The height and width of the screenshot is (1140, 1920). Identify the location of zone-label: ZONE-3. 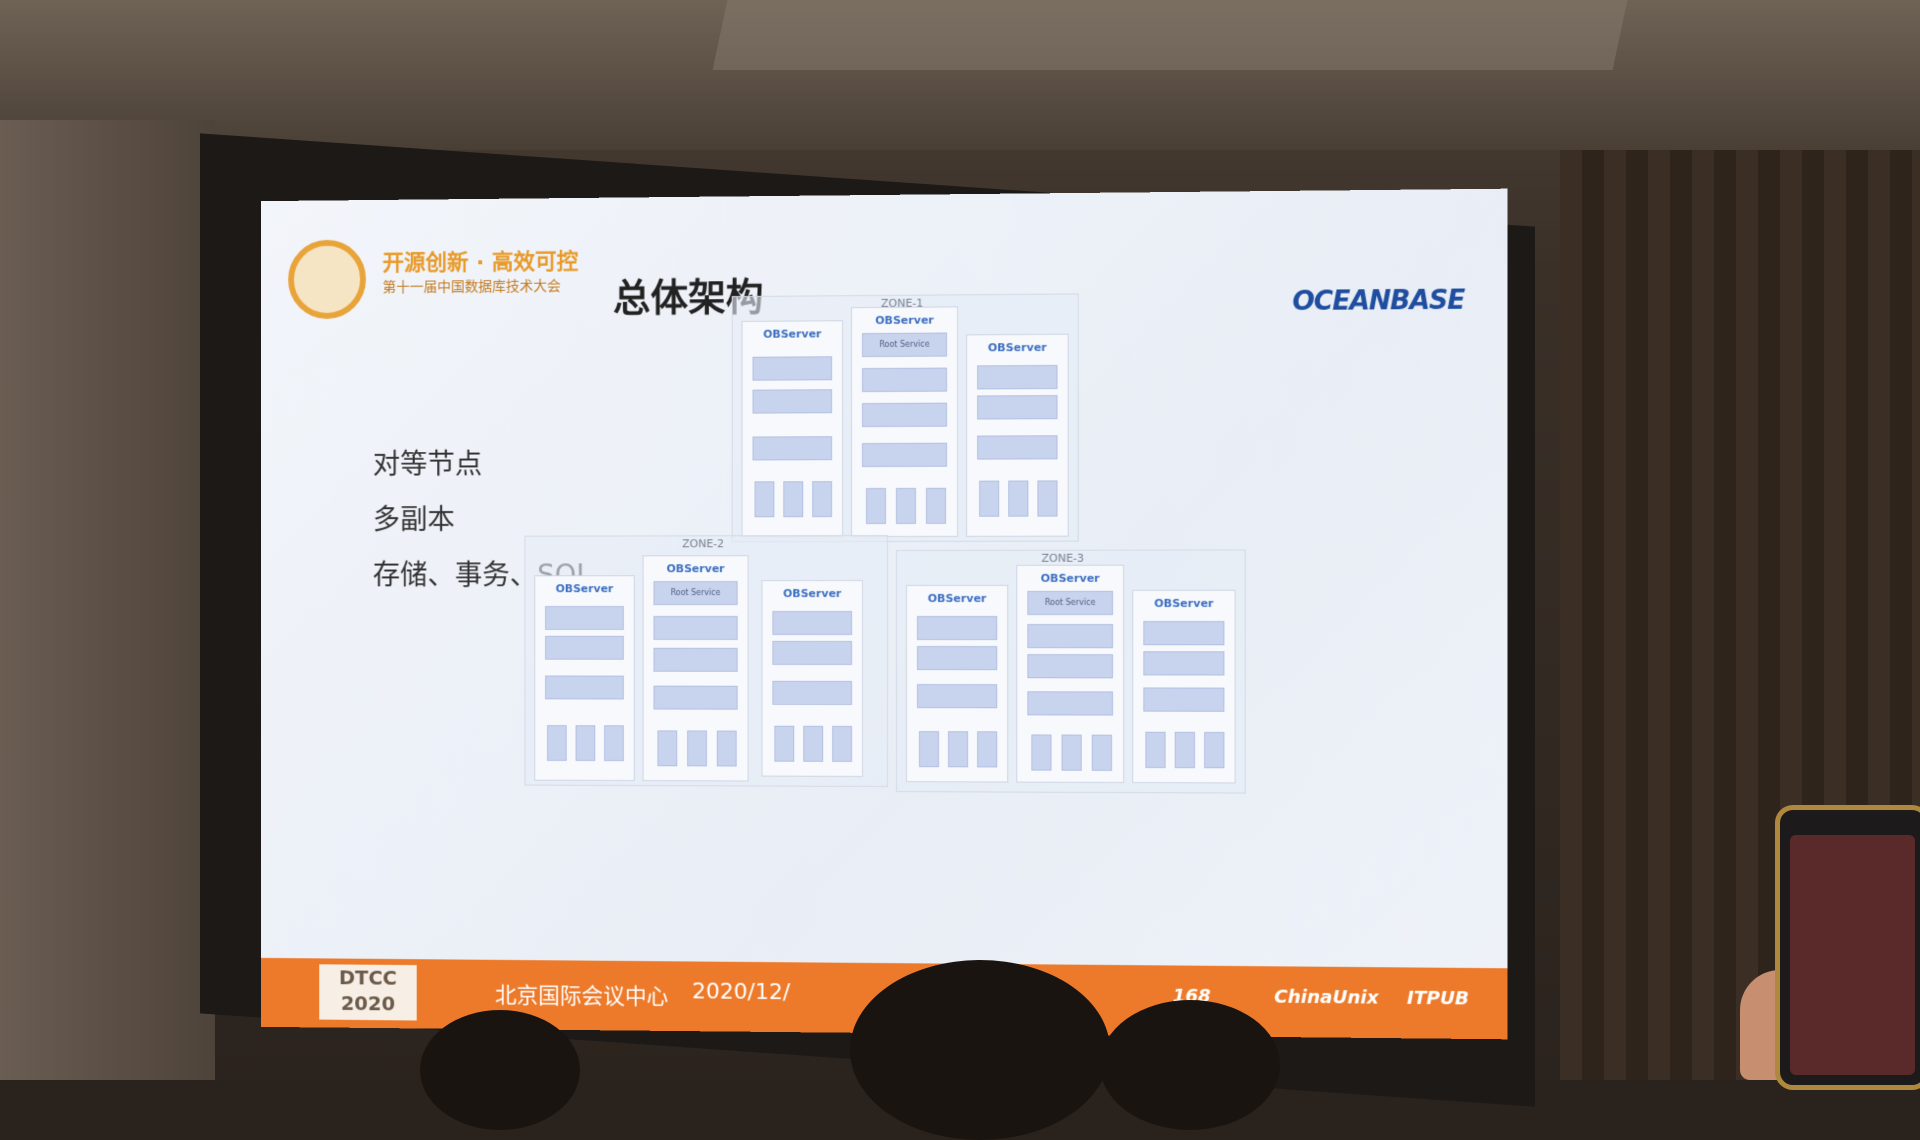
(1063, 558).